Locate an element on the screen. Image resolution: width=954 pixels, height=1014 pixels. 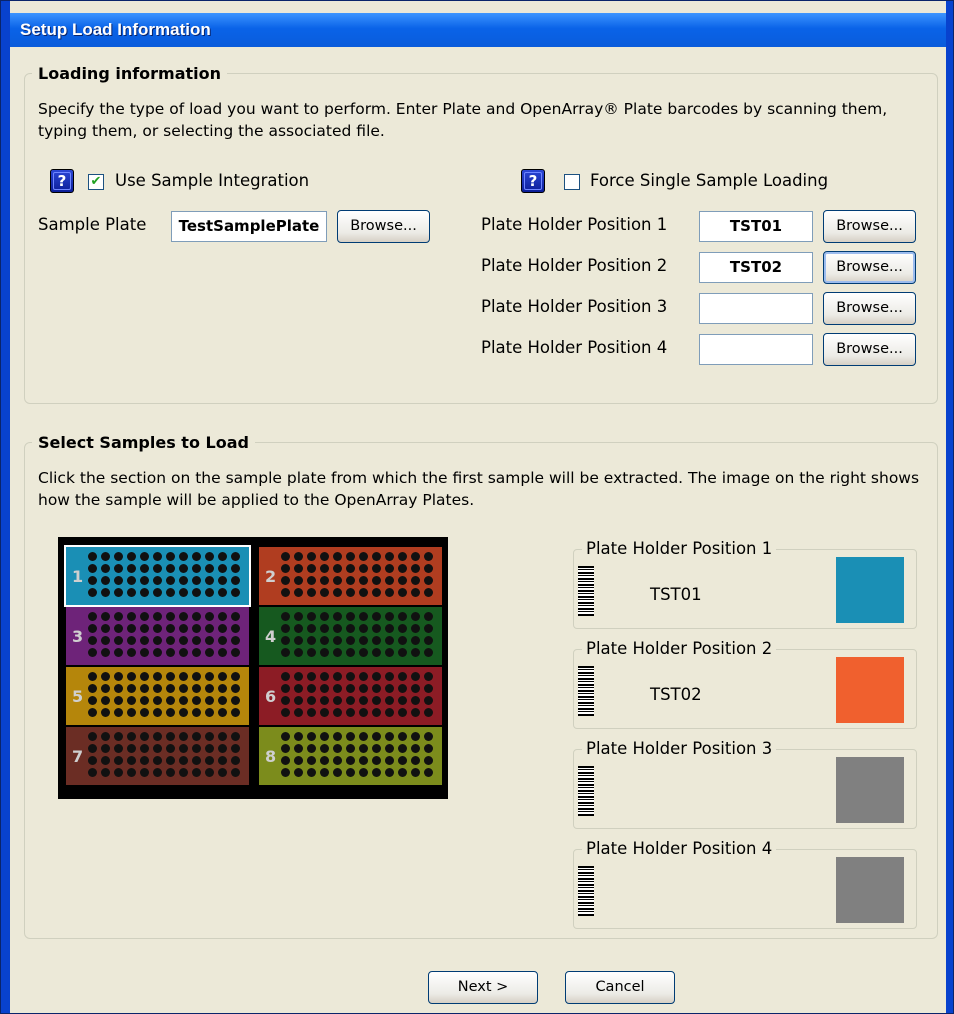
sample-plate-map: 1 2 3 4 5 6 7 8 is located at coordinates (253, 668).